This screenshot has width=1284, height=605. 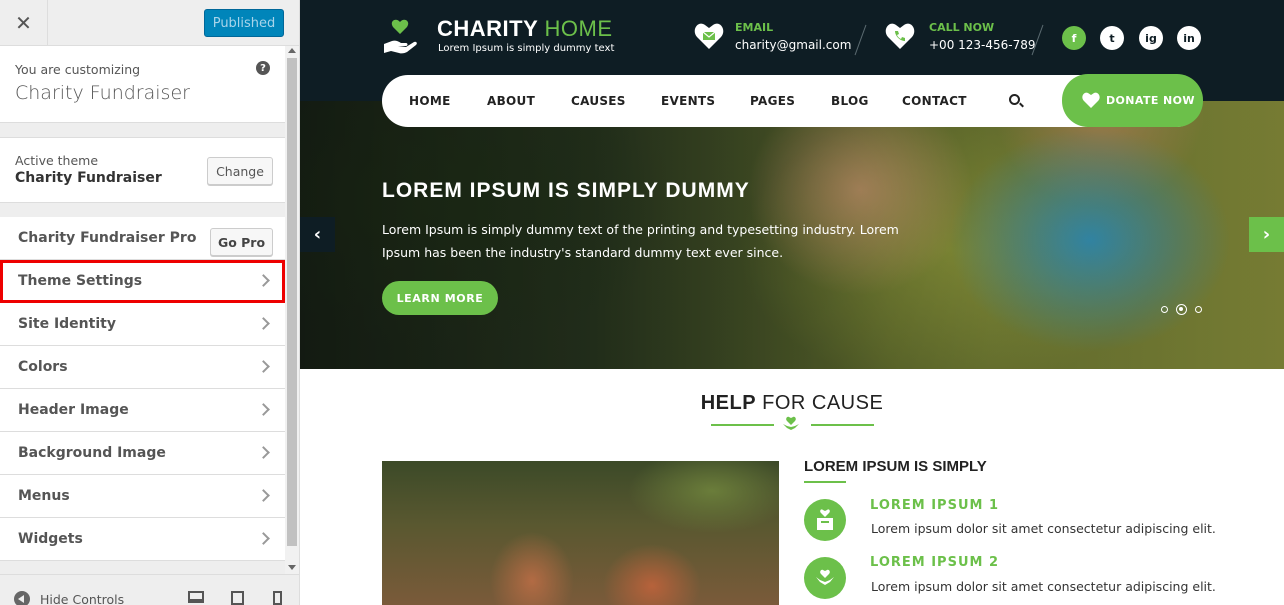 I want to click on title-divider-left, so click(x=742, y=425).